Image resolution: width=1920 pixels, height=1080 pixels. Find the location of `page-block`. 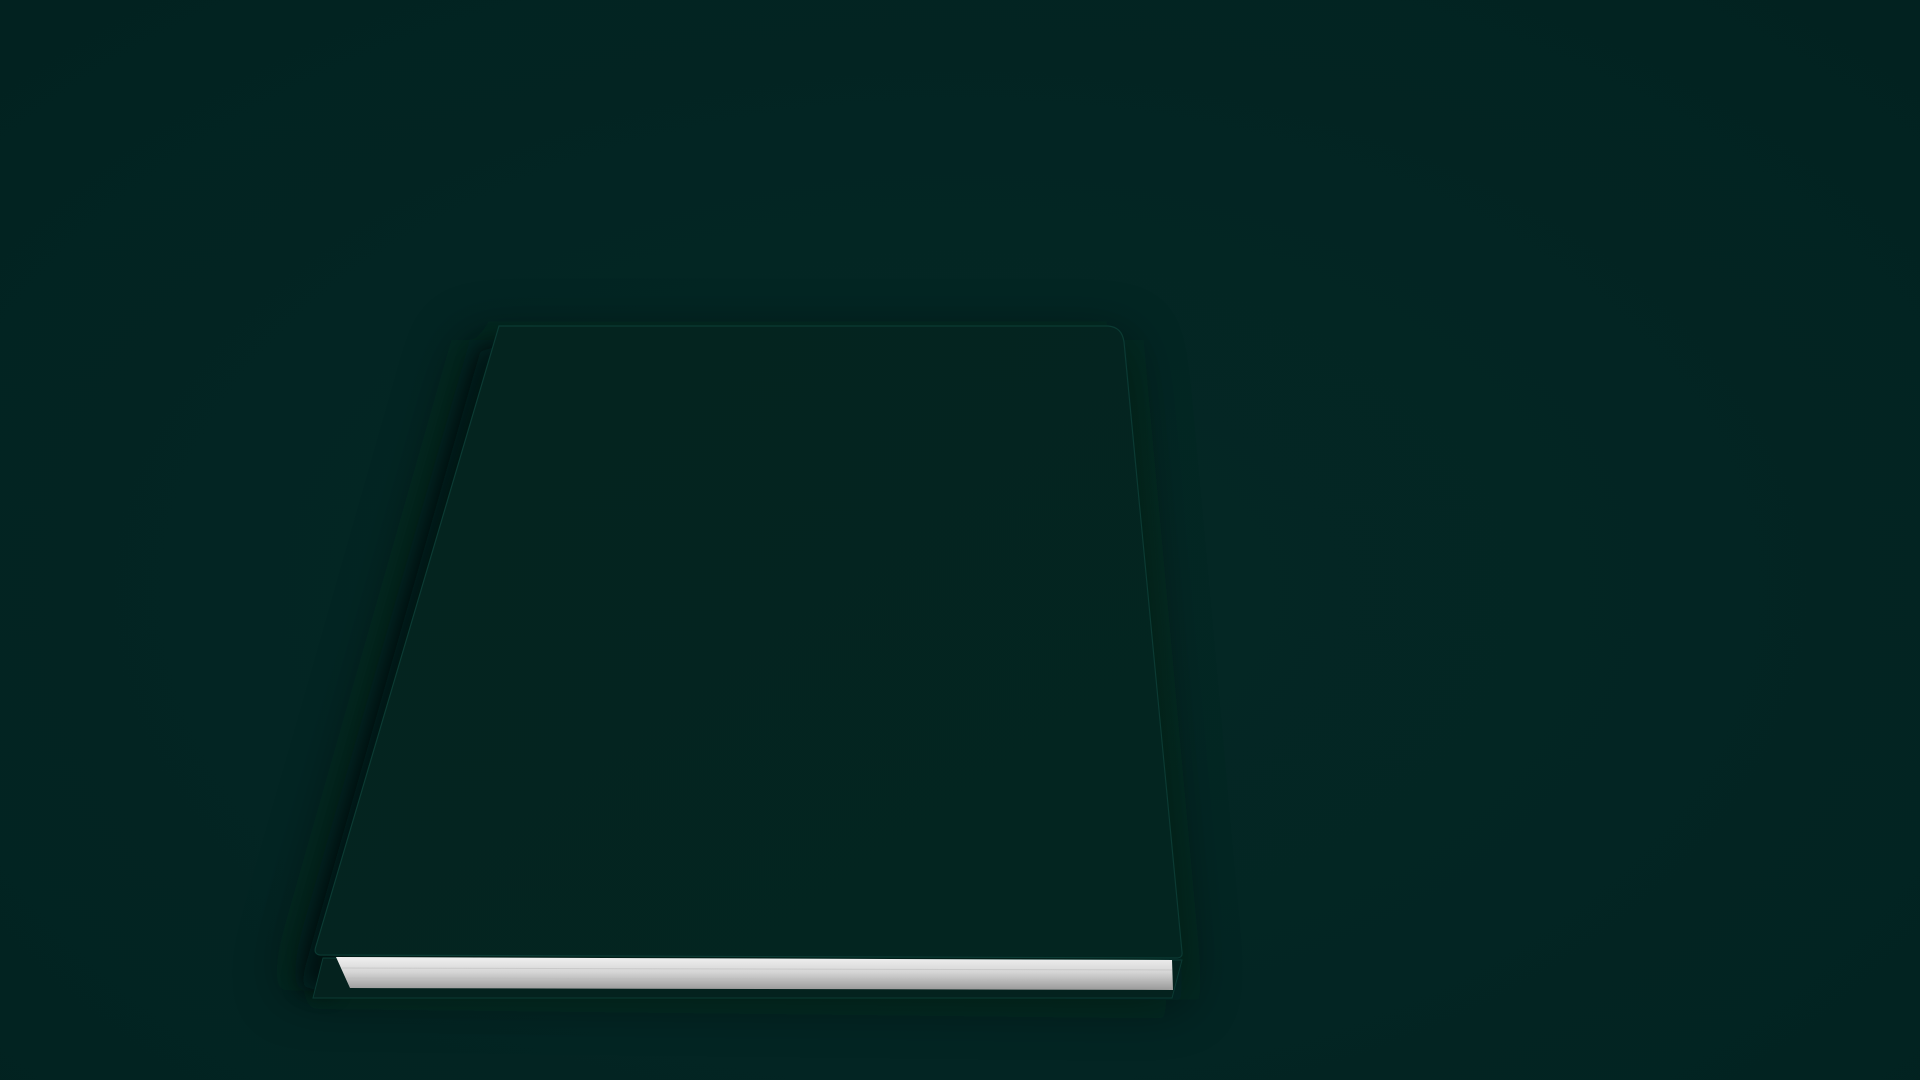

page-block is located at coordinates (754, 973).